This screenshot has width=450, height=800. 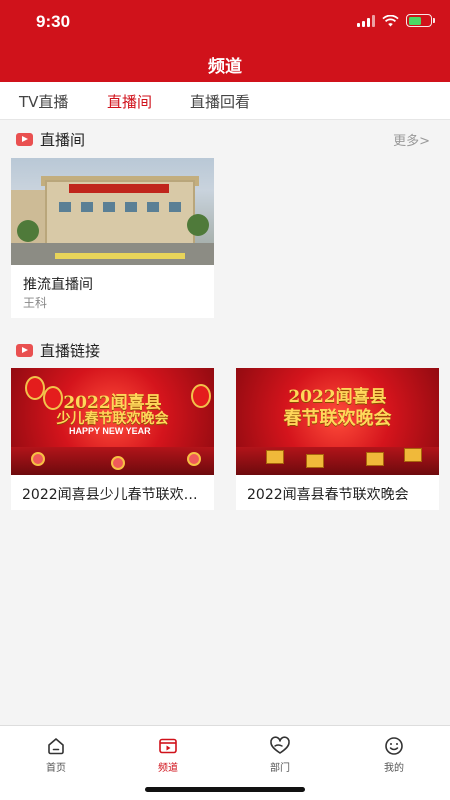 I want to click on nav-channel-label: 频道, so click(x=168, y=768).